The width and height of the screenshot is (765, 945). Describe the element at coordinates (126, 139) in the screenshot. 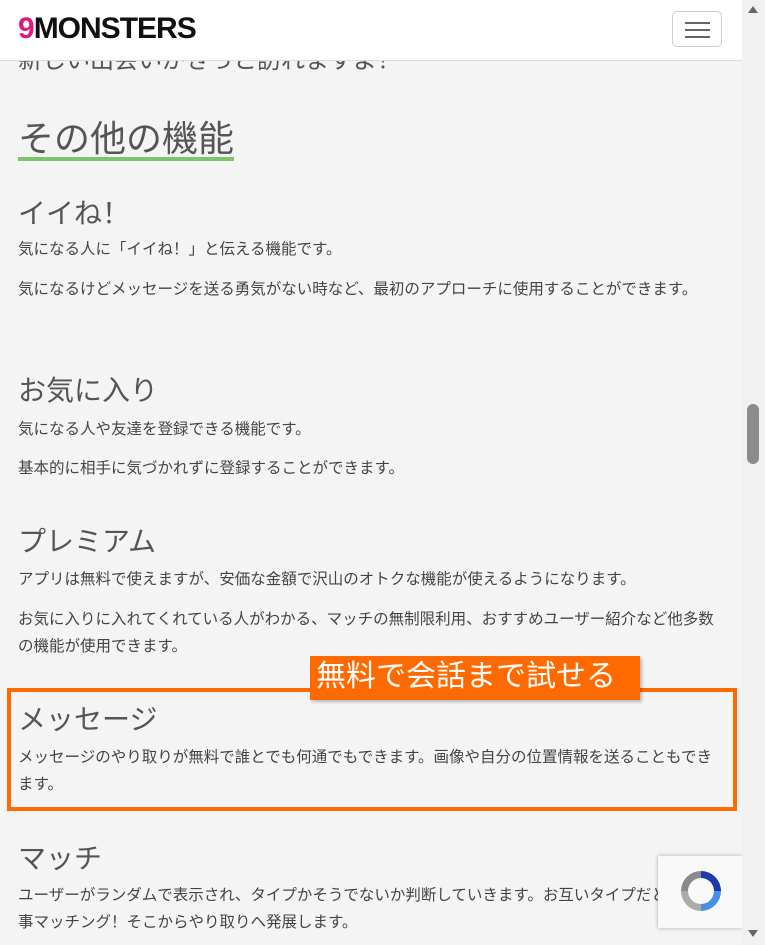

I see `section-title: その他の機能` at that location.